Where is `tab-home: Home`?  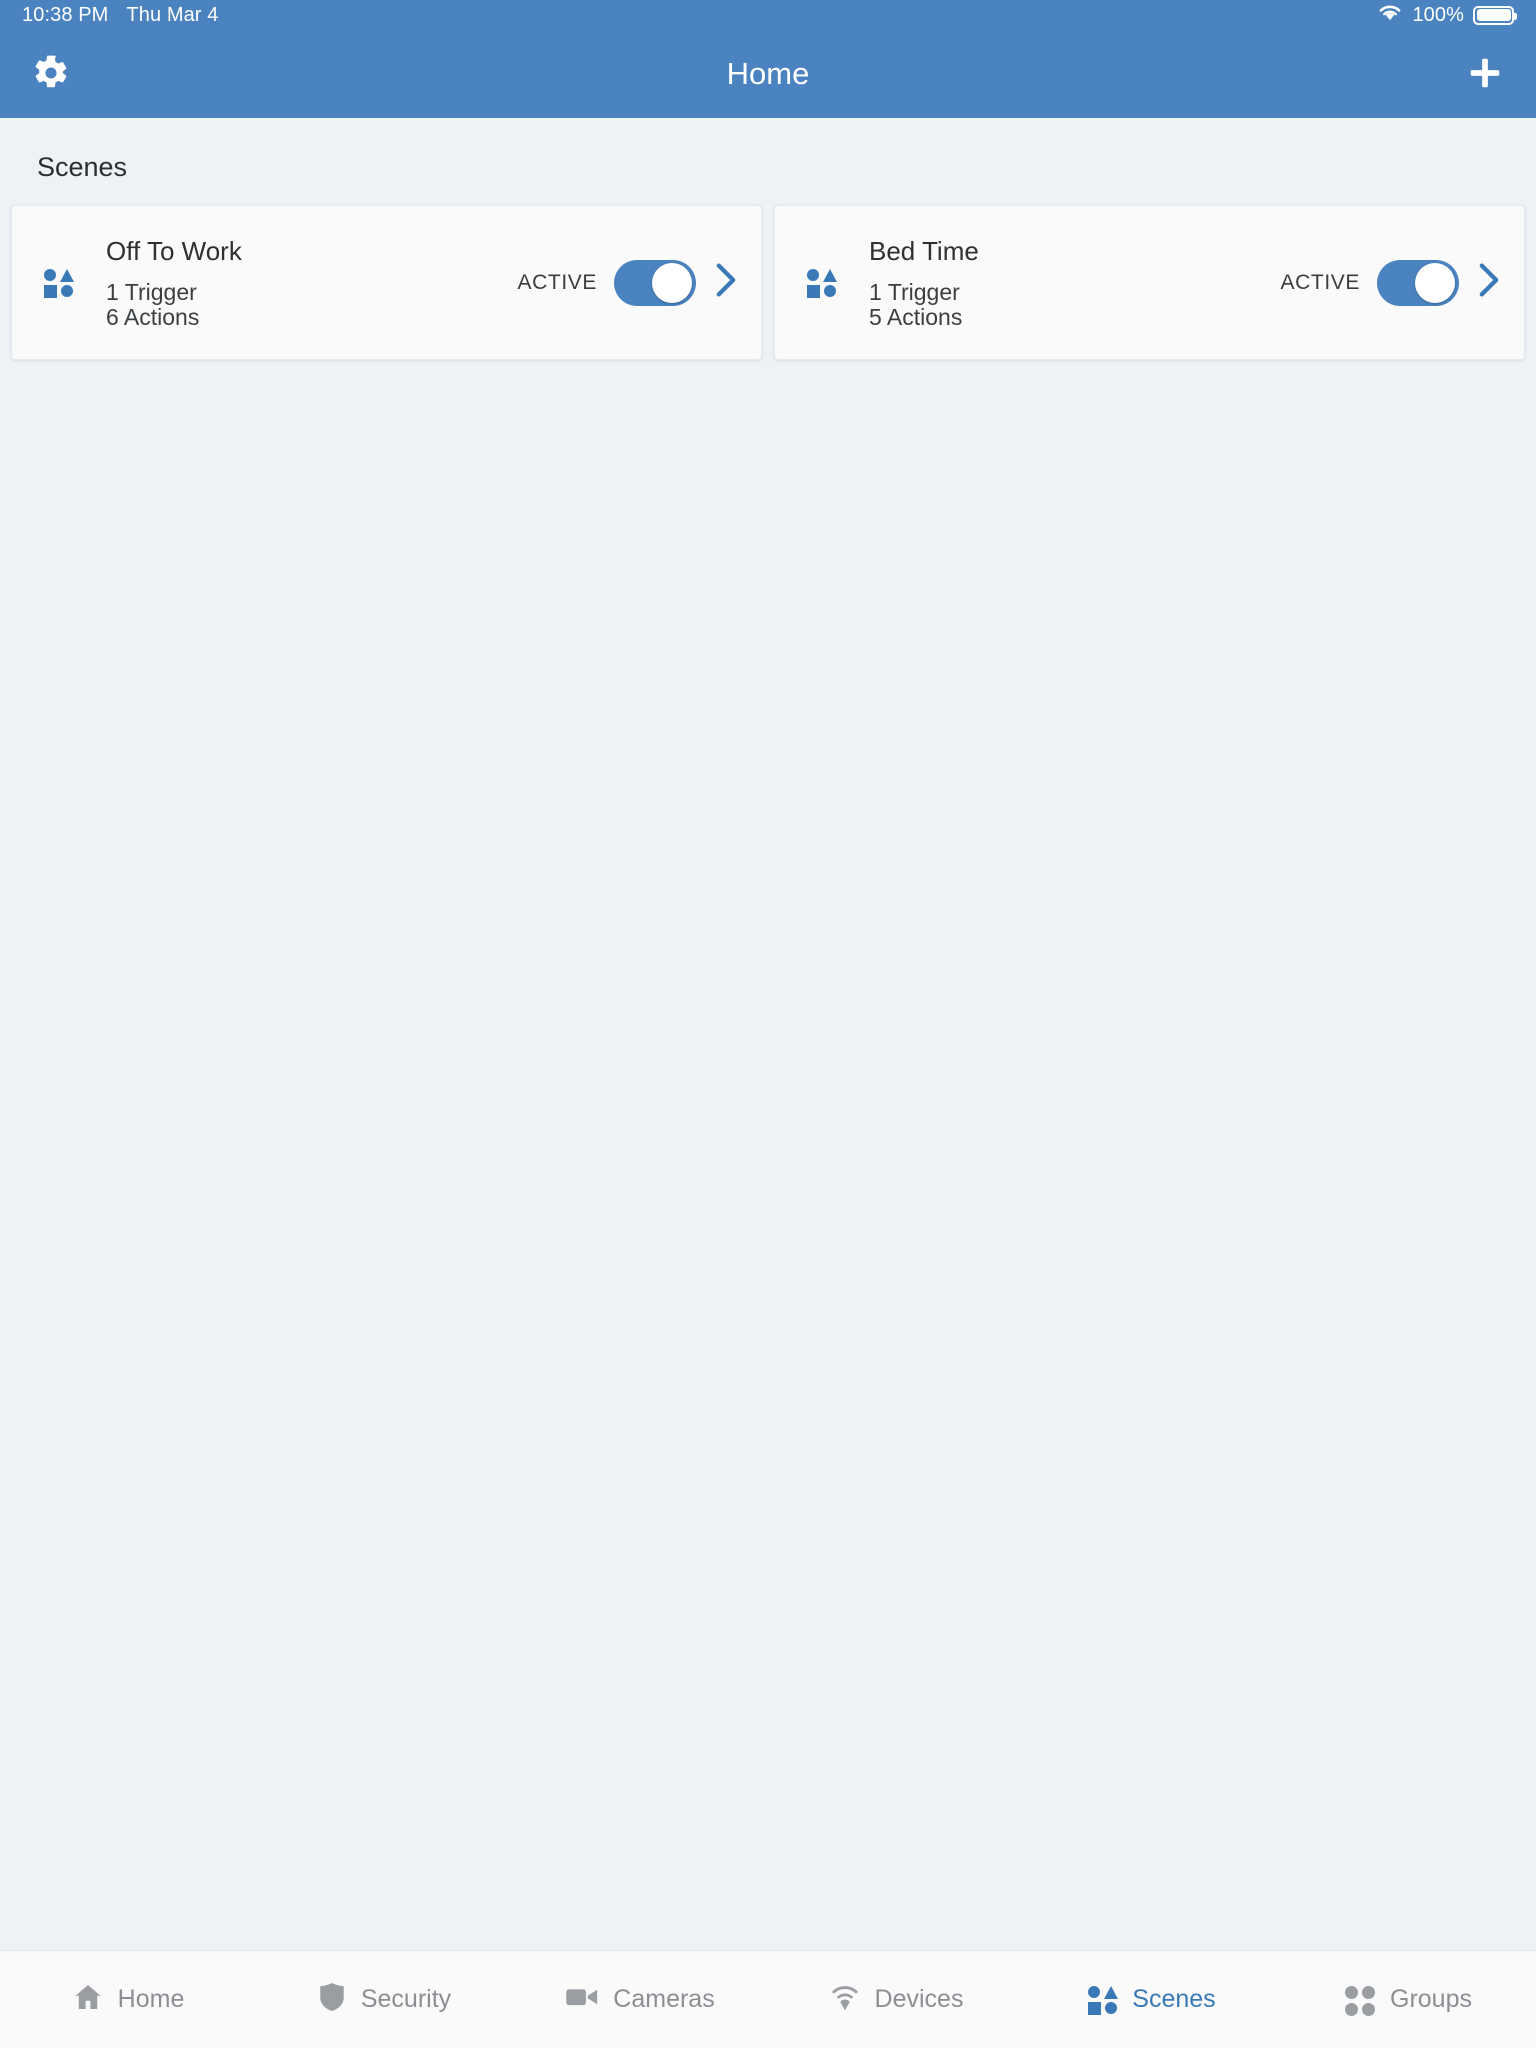
tab-home: Home is located at coordinates (128, 1999).